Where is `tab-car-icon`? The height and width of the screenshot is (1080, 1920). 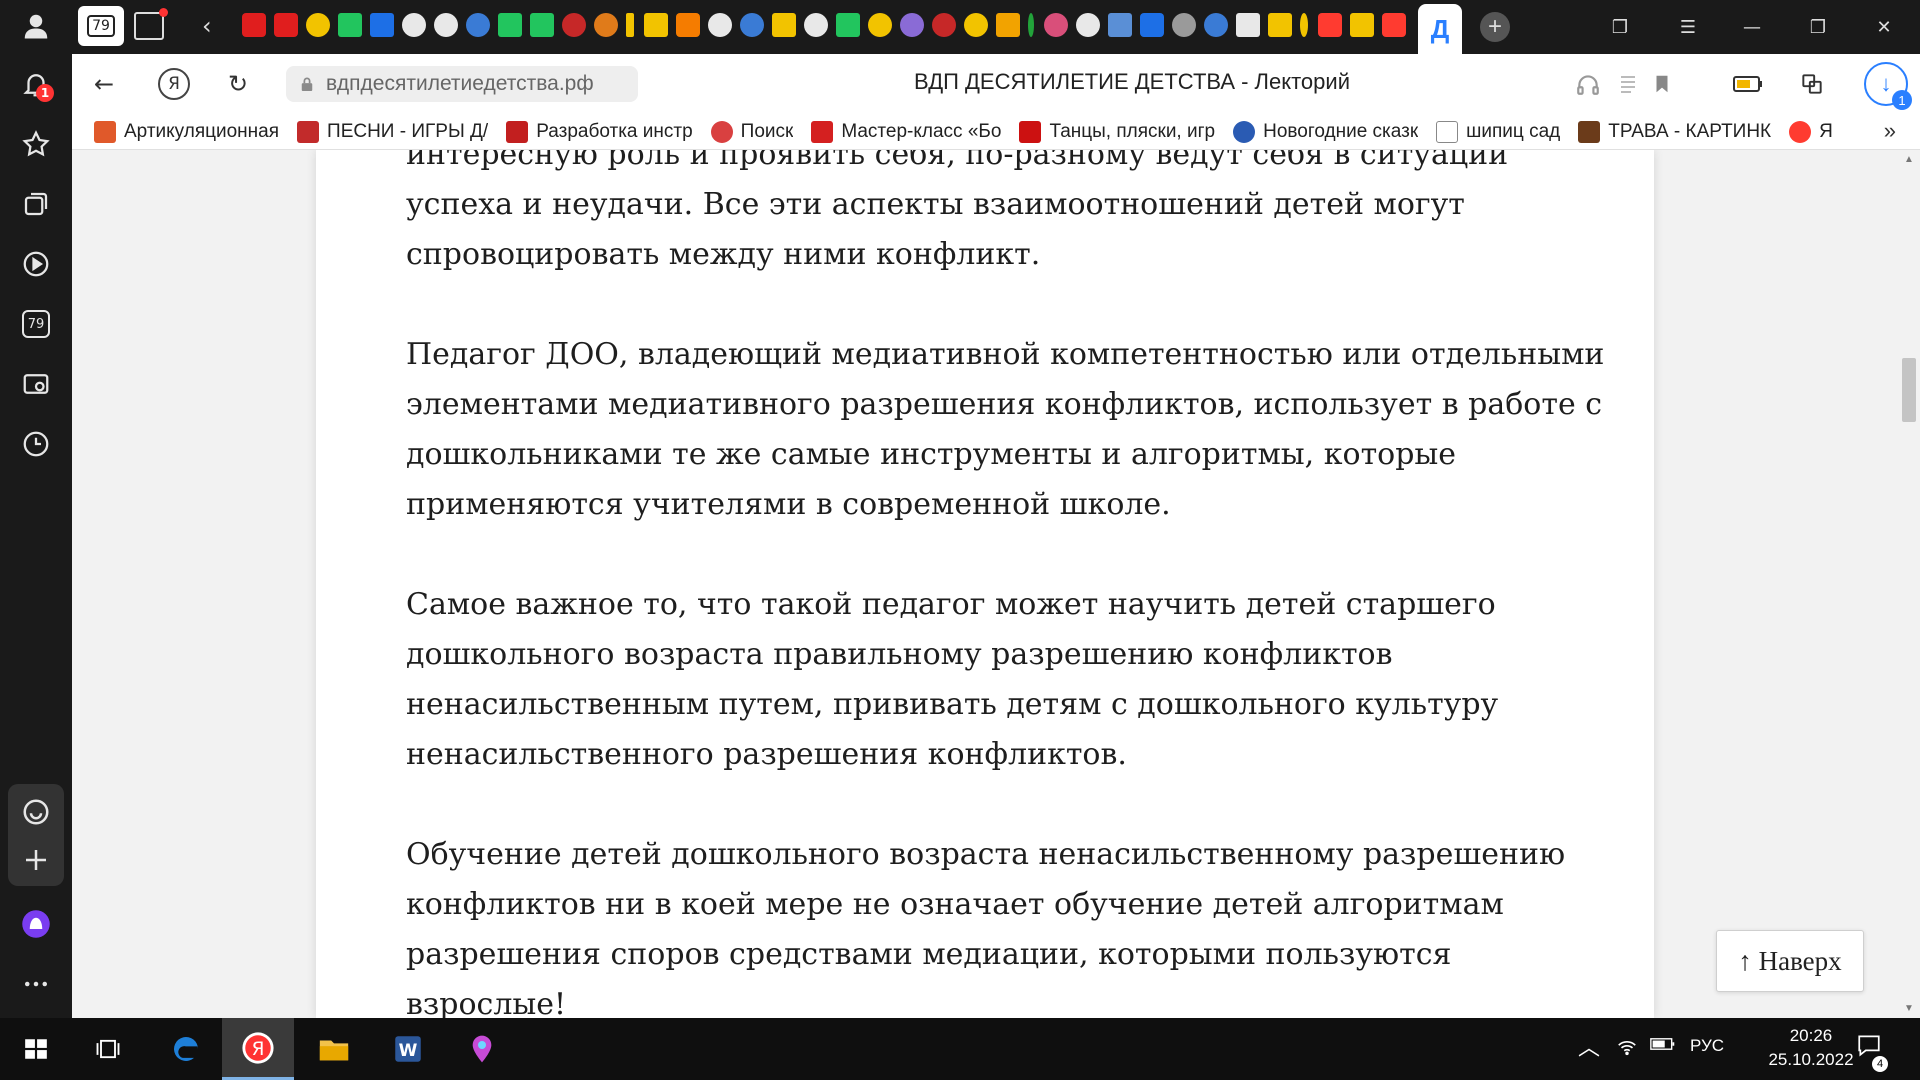
tab-car-icon is located at coordinates (944, 25).